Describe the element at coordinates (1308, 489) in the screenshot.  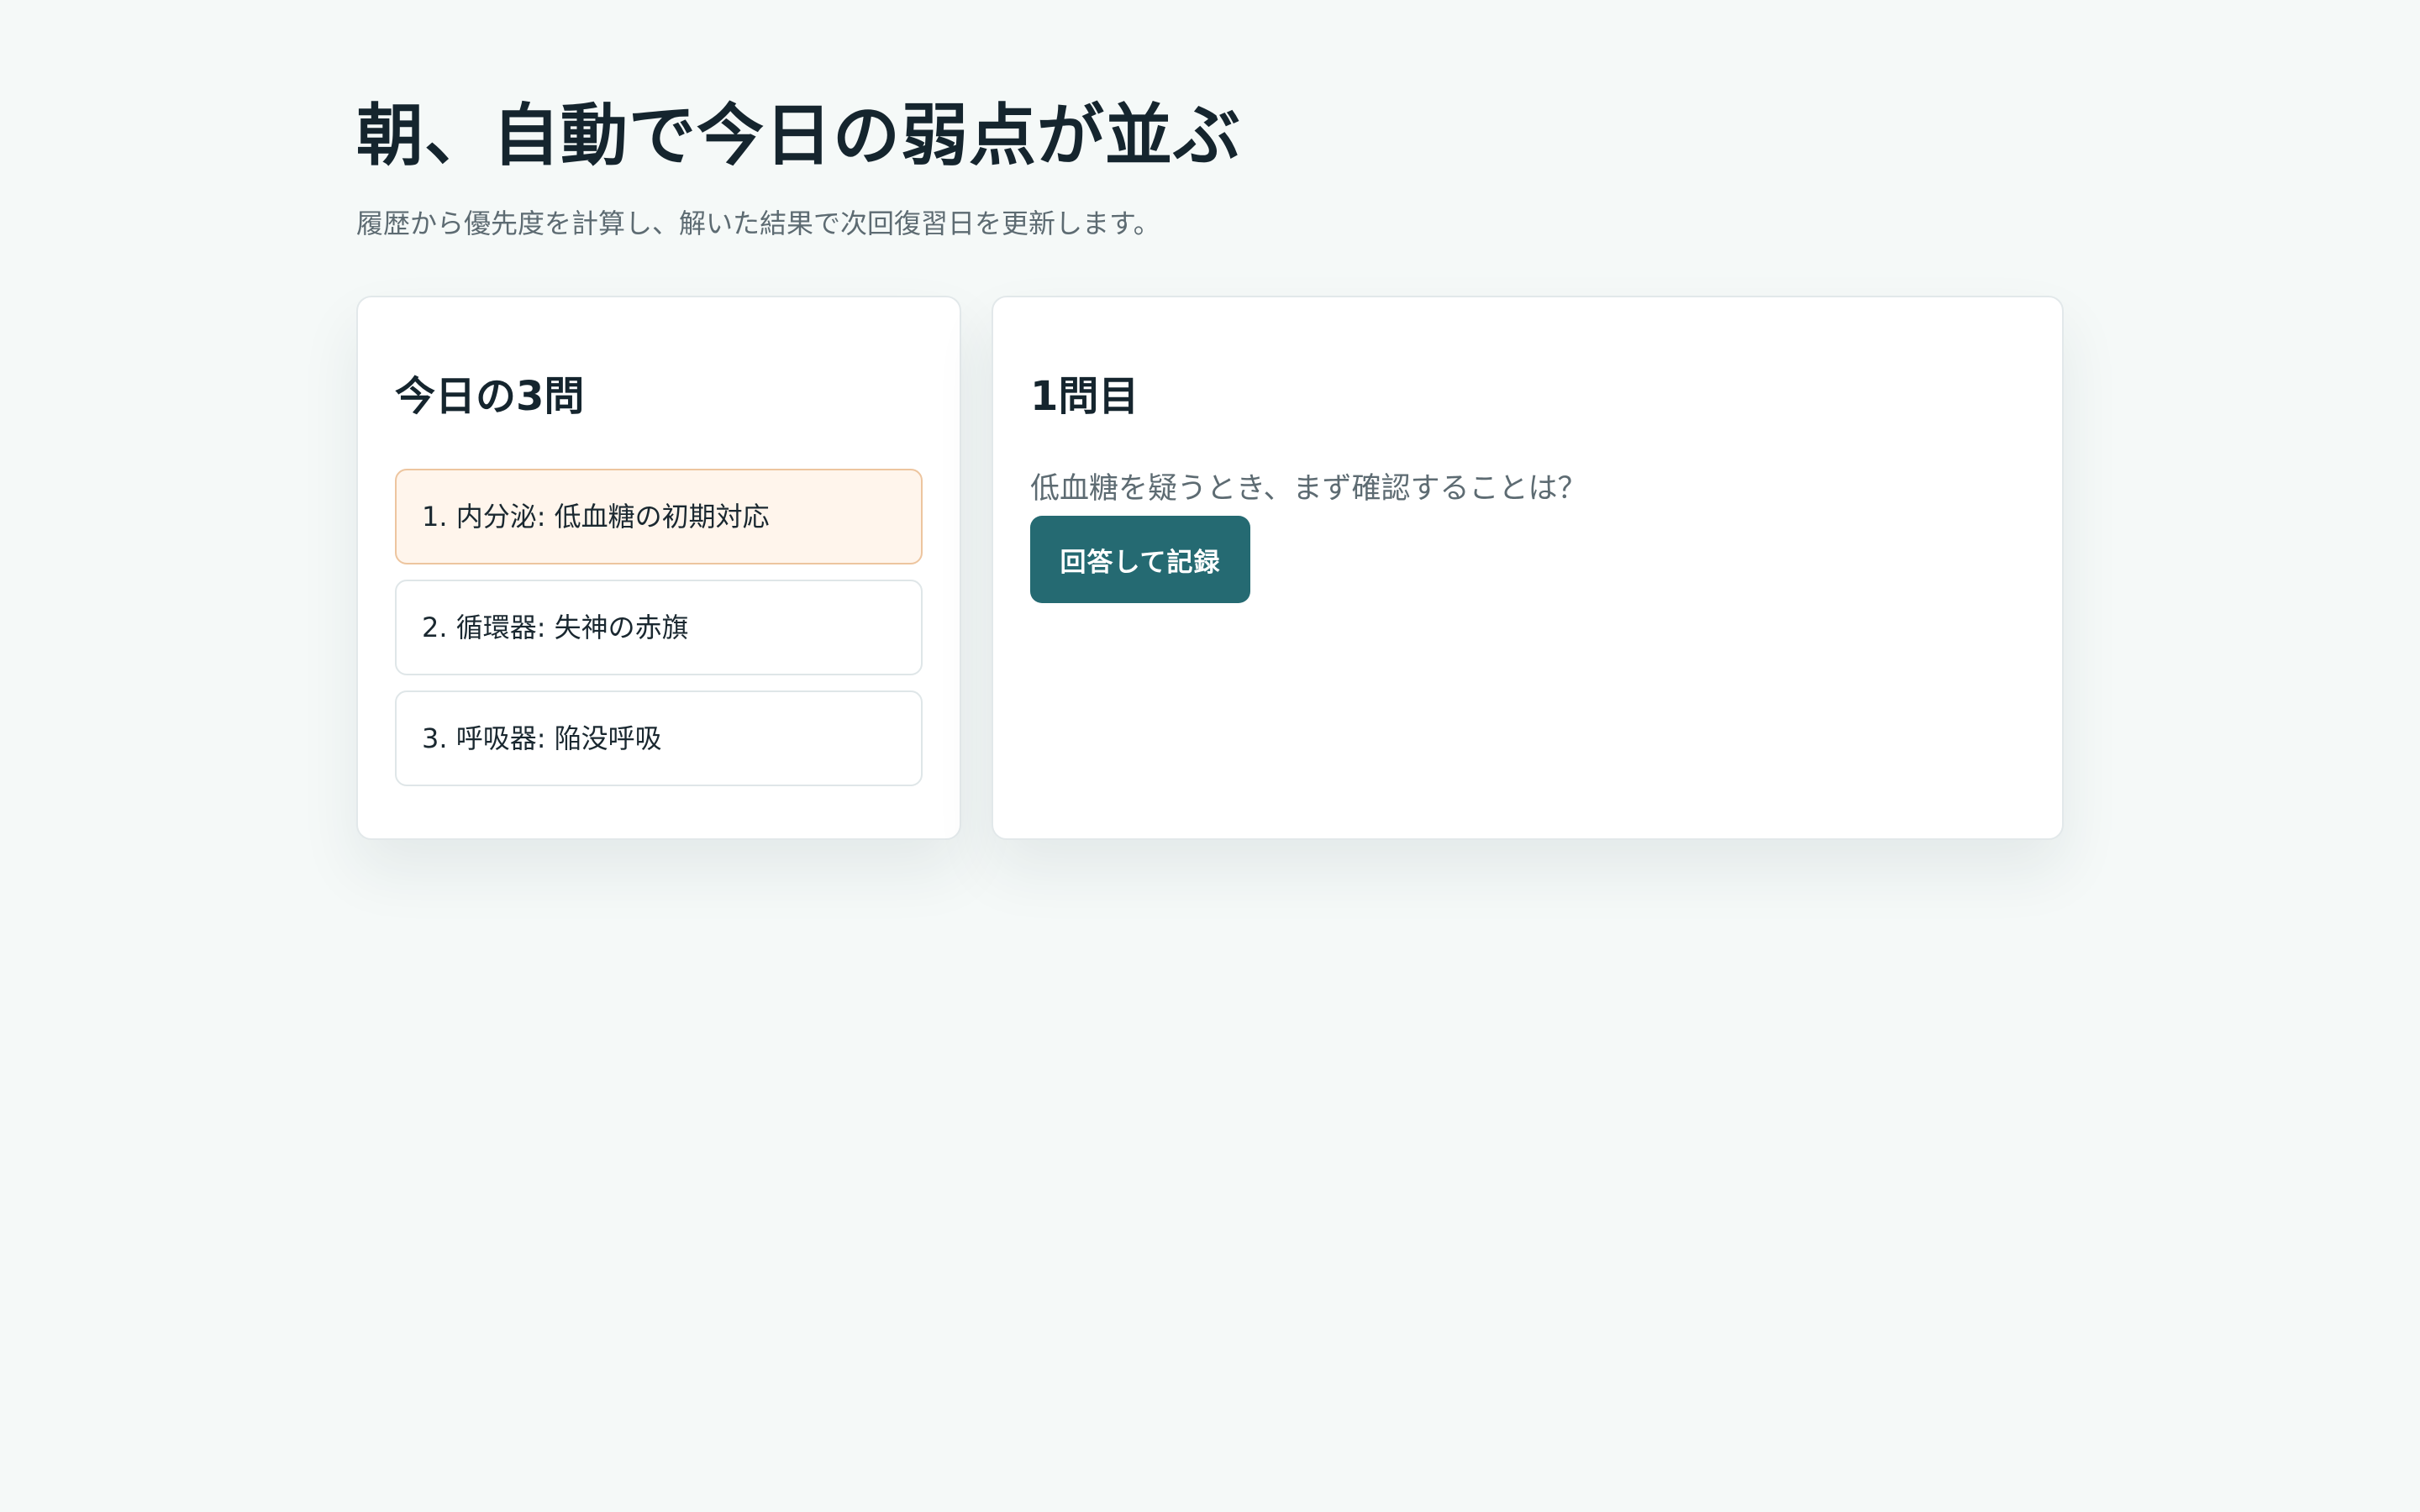
I see `question-text: 低血糖を疑うとき、まず確認することは？` at that location.